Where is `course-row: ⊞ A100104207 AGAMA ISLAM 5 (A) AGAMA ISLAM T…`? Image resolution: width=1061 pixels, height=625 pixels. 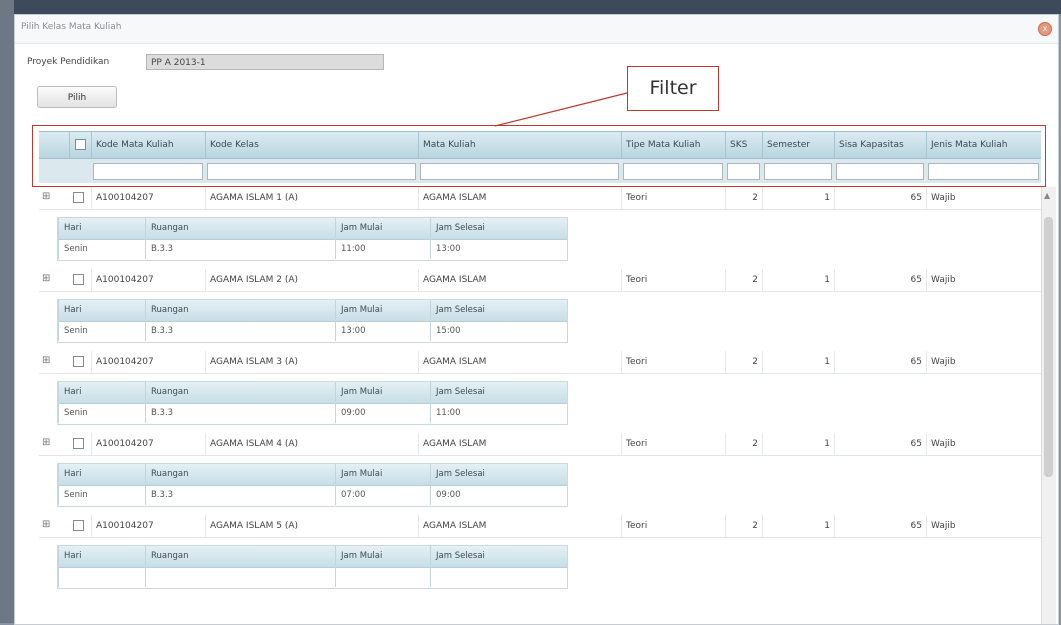
course-row: ⊞ A100104207 AGAMA ISLAM 5 (A) AGAMA ISLAM T… is located at coordinates (540, 526).